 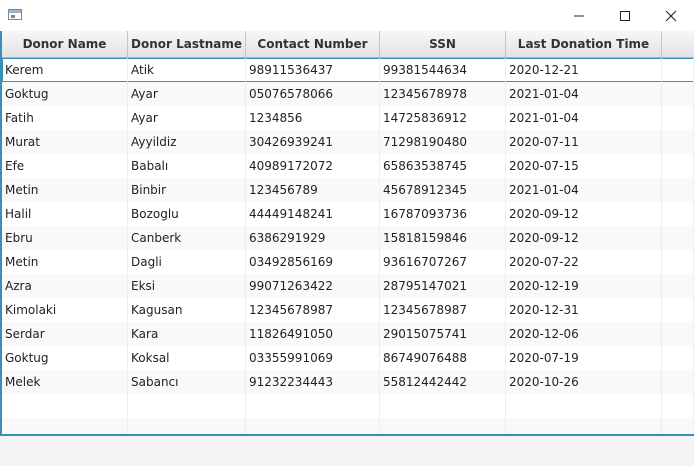 What do you see at coordinates (584, 262) in the screenshot?
I see `table-cell: 2020-07-22` at bounding box center [584, 262].